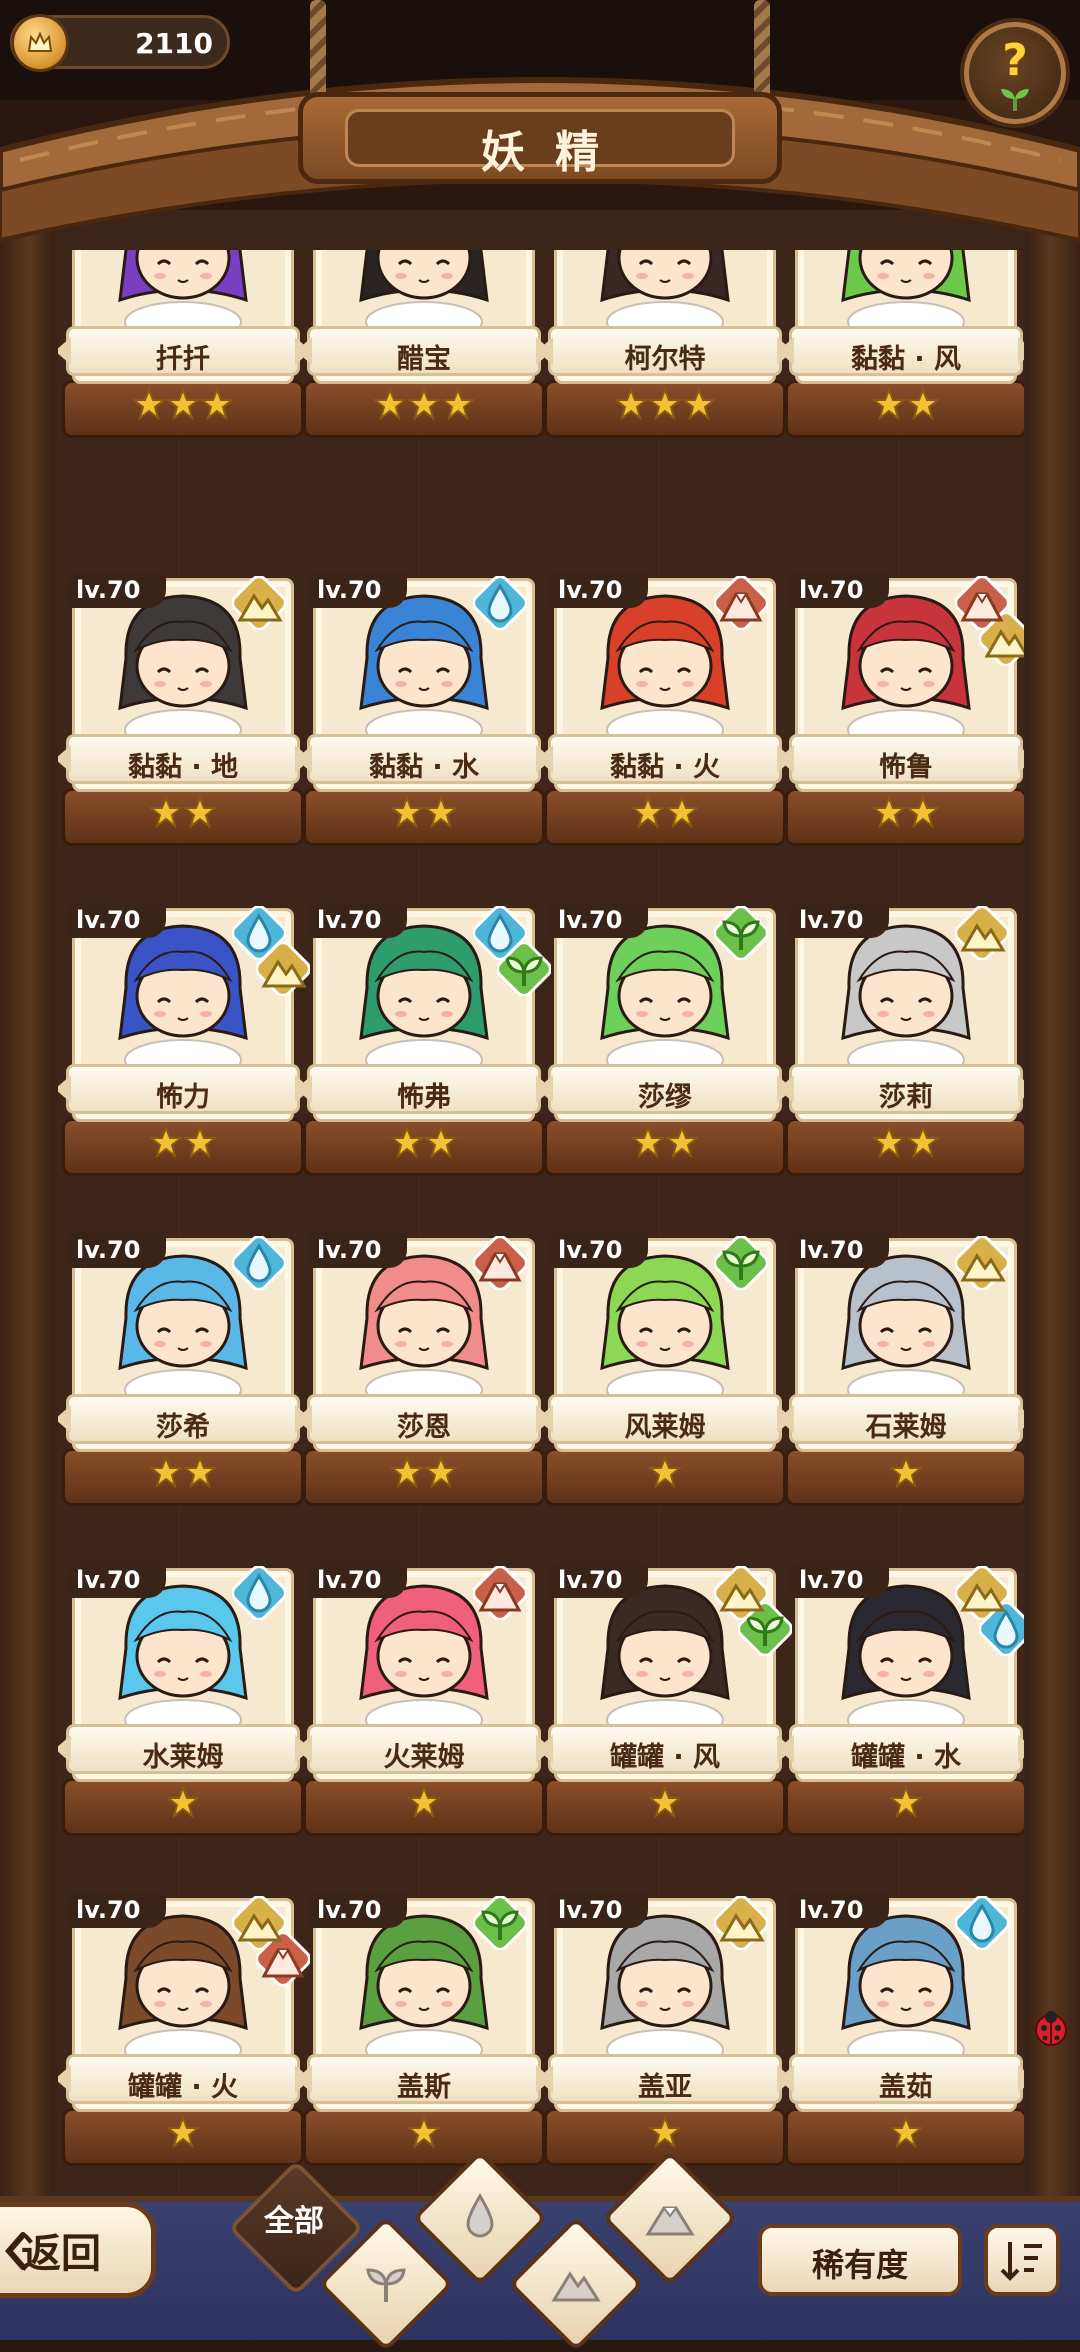 The height and width of the screenshot is (2352, 1080). I want to click on fairy-name: 醋宝, so click(424, 359).